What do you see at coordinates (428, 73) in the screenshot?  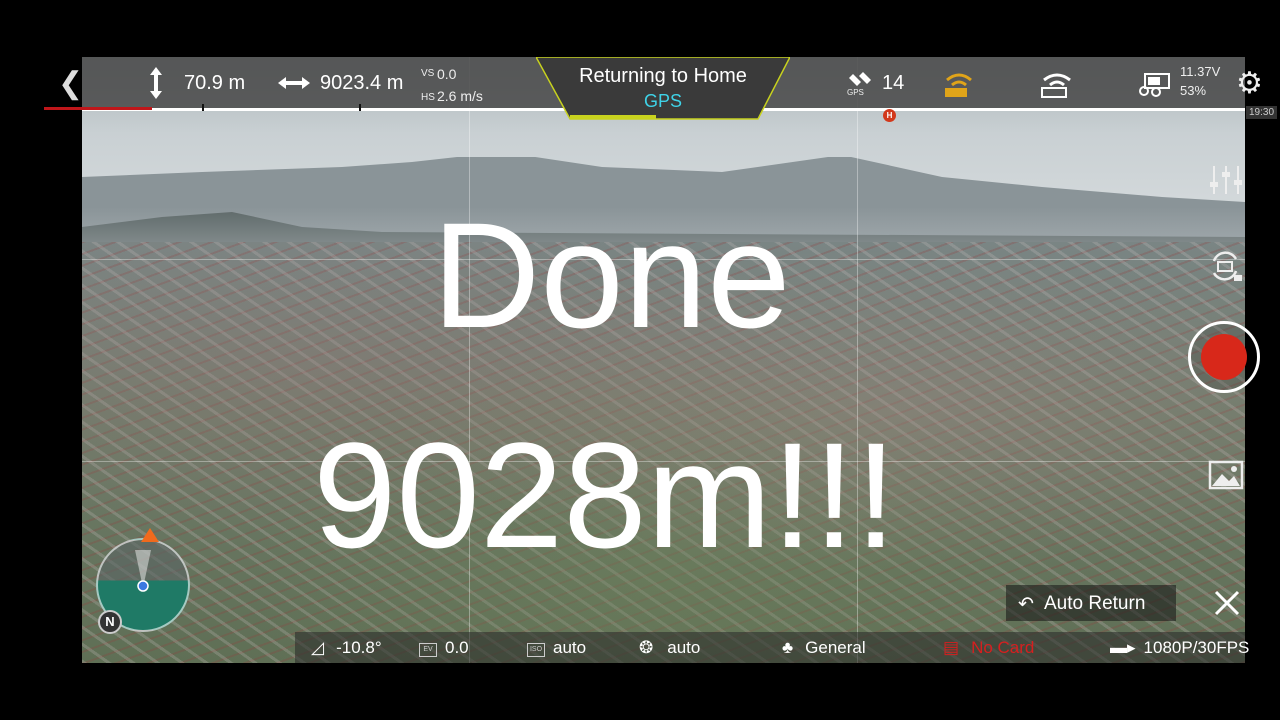 I see `vs-label: VS` at bounding box center [428, 73].